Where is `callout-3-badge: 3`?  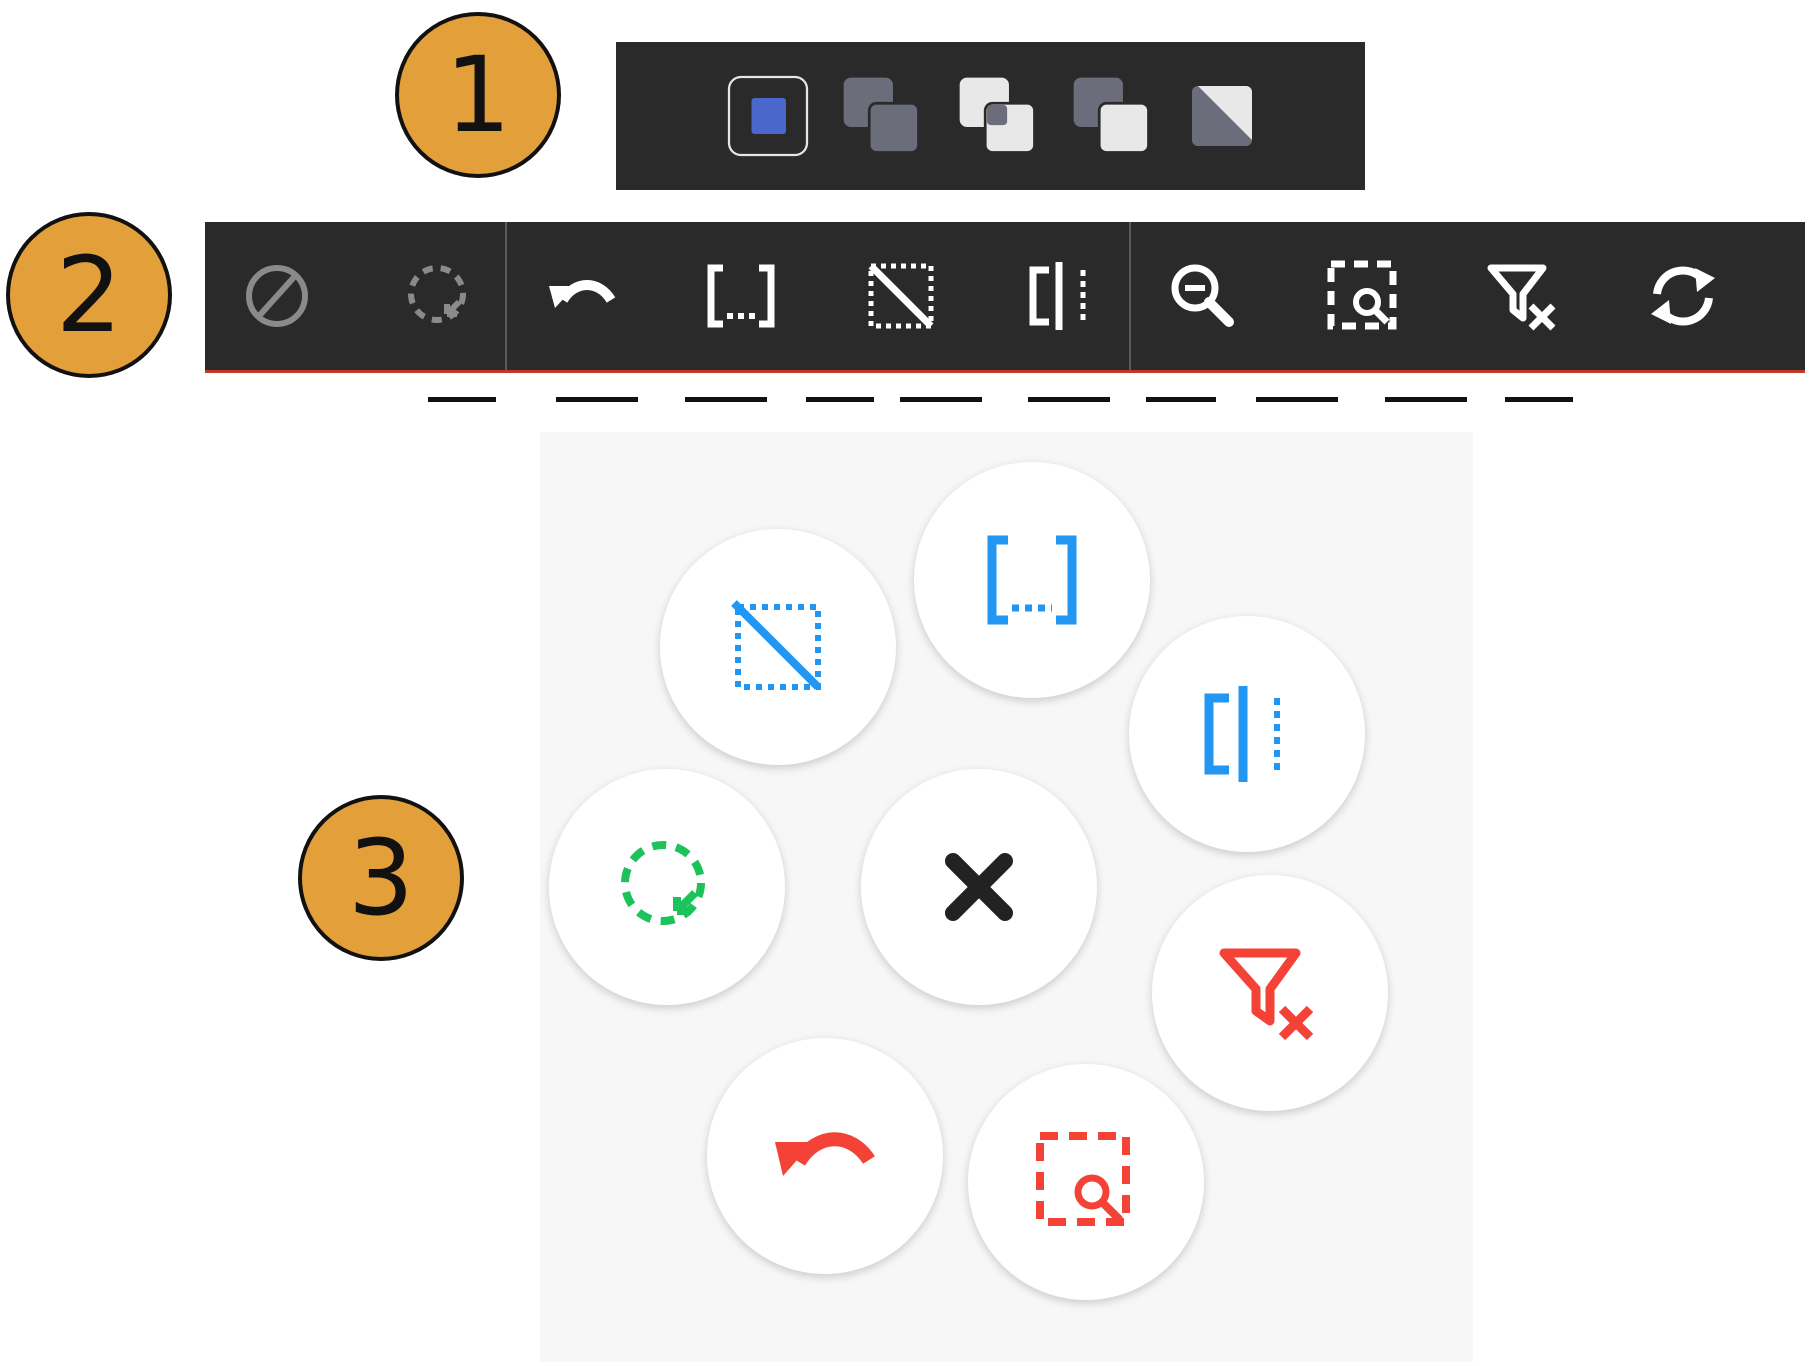 callout-3-badge: 3 is located at coordinates (381, 878).